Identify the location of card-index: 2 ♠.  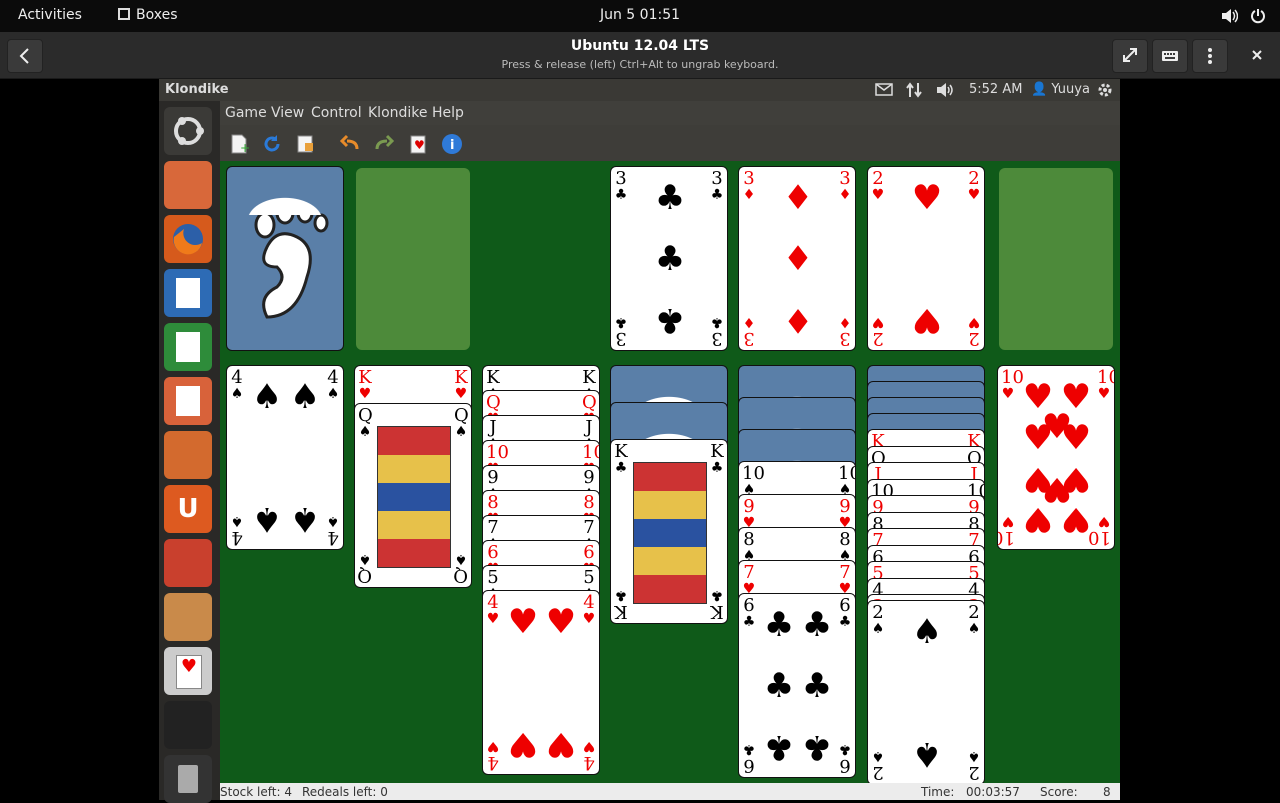
(878, 765).